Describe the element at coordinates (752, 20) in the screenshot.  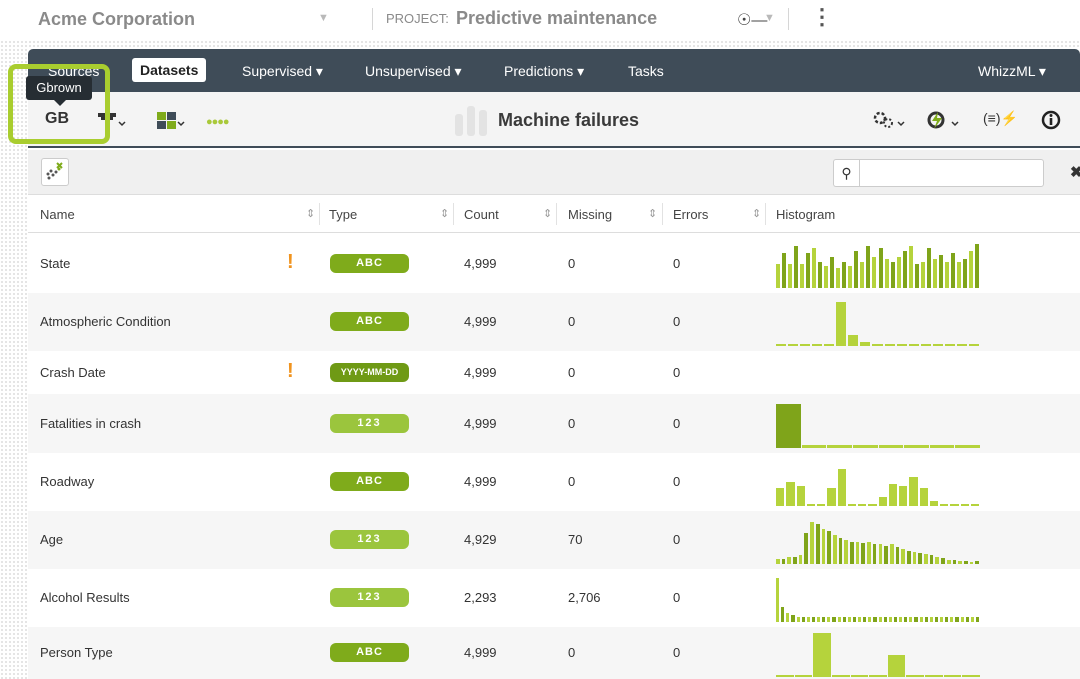
I see `key-icon: ☉—` at that location.